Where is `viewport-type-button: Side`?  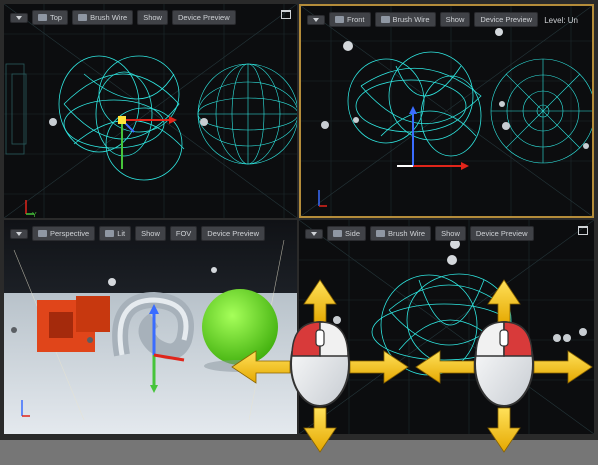
viewport-type-button: Side is located at coordinates (347, 233).